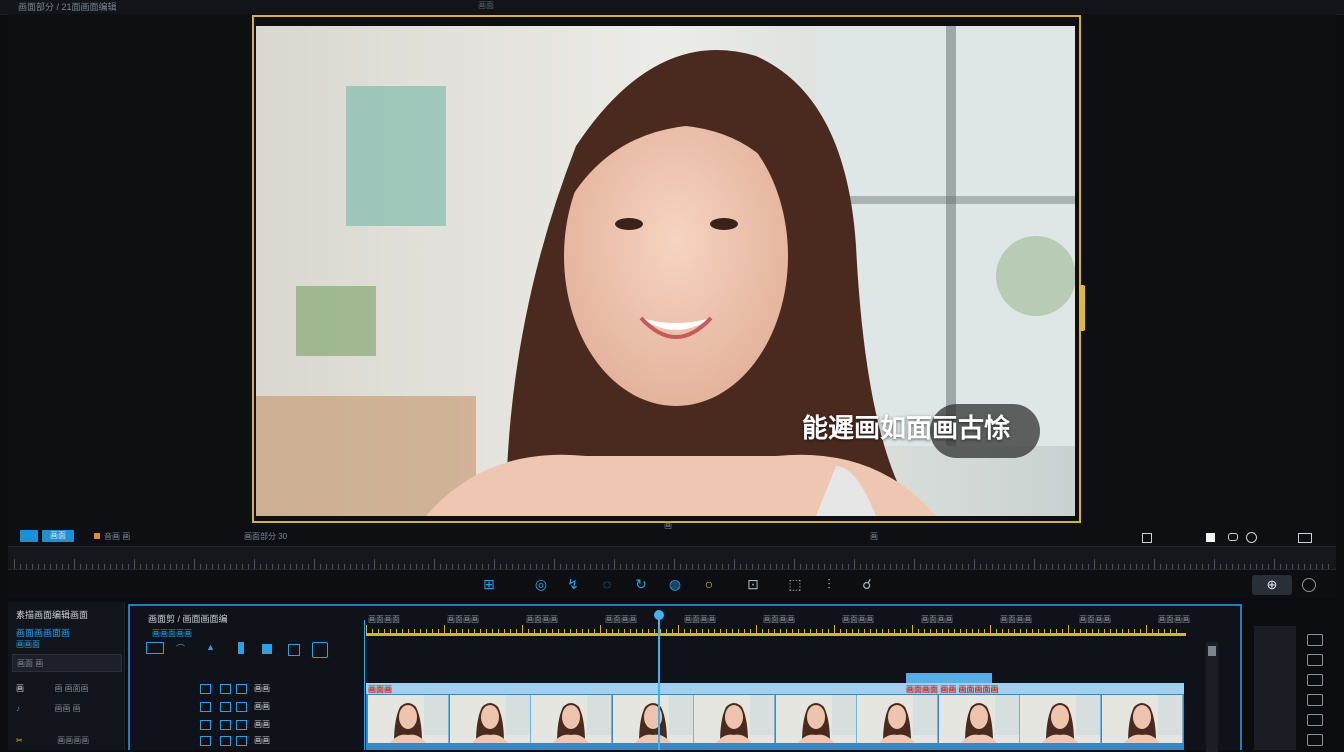  I want to click on list-item: ♪ 画画 画, so click(48, 707).